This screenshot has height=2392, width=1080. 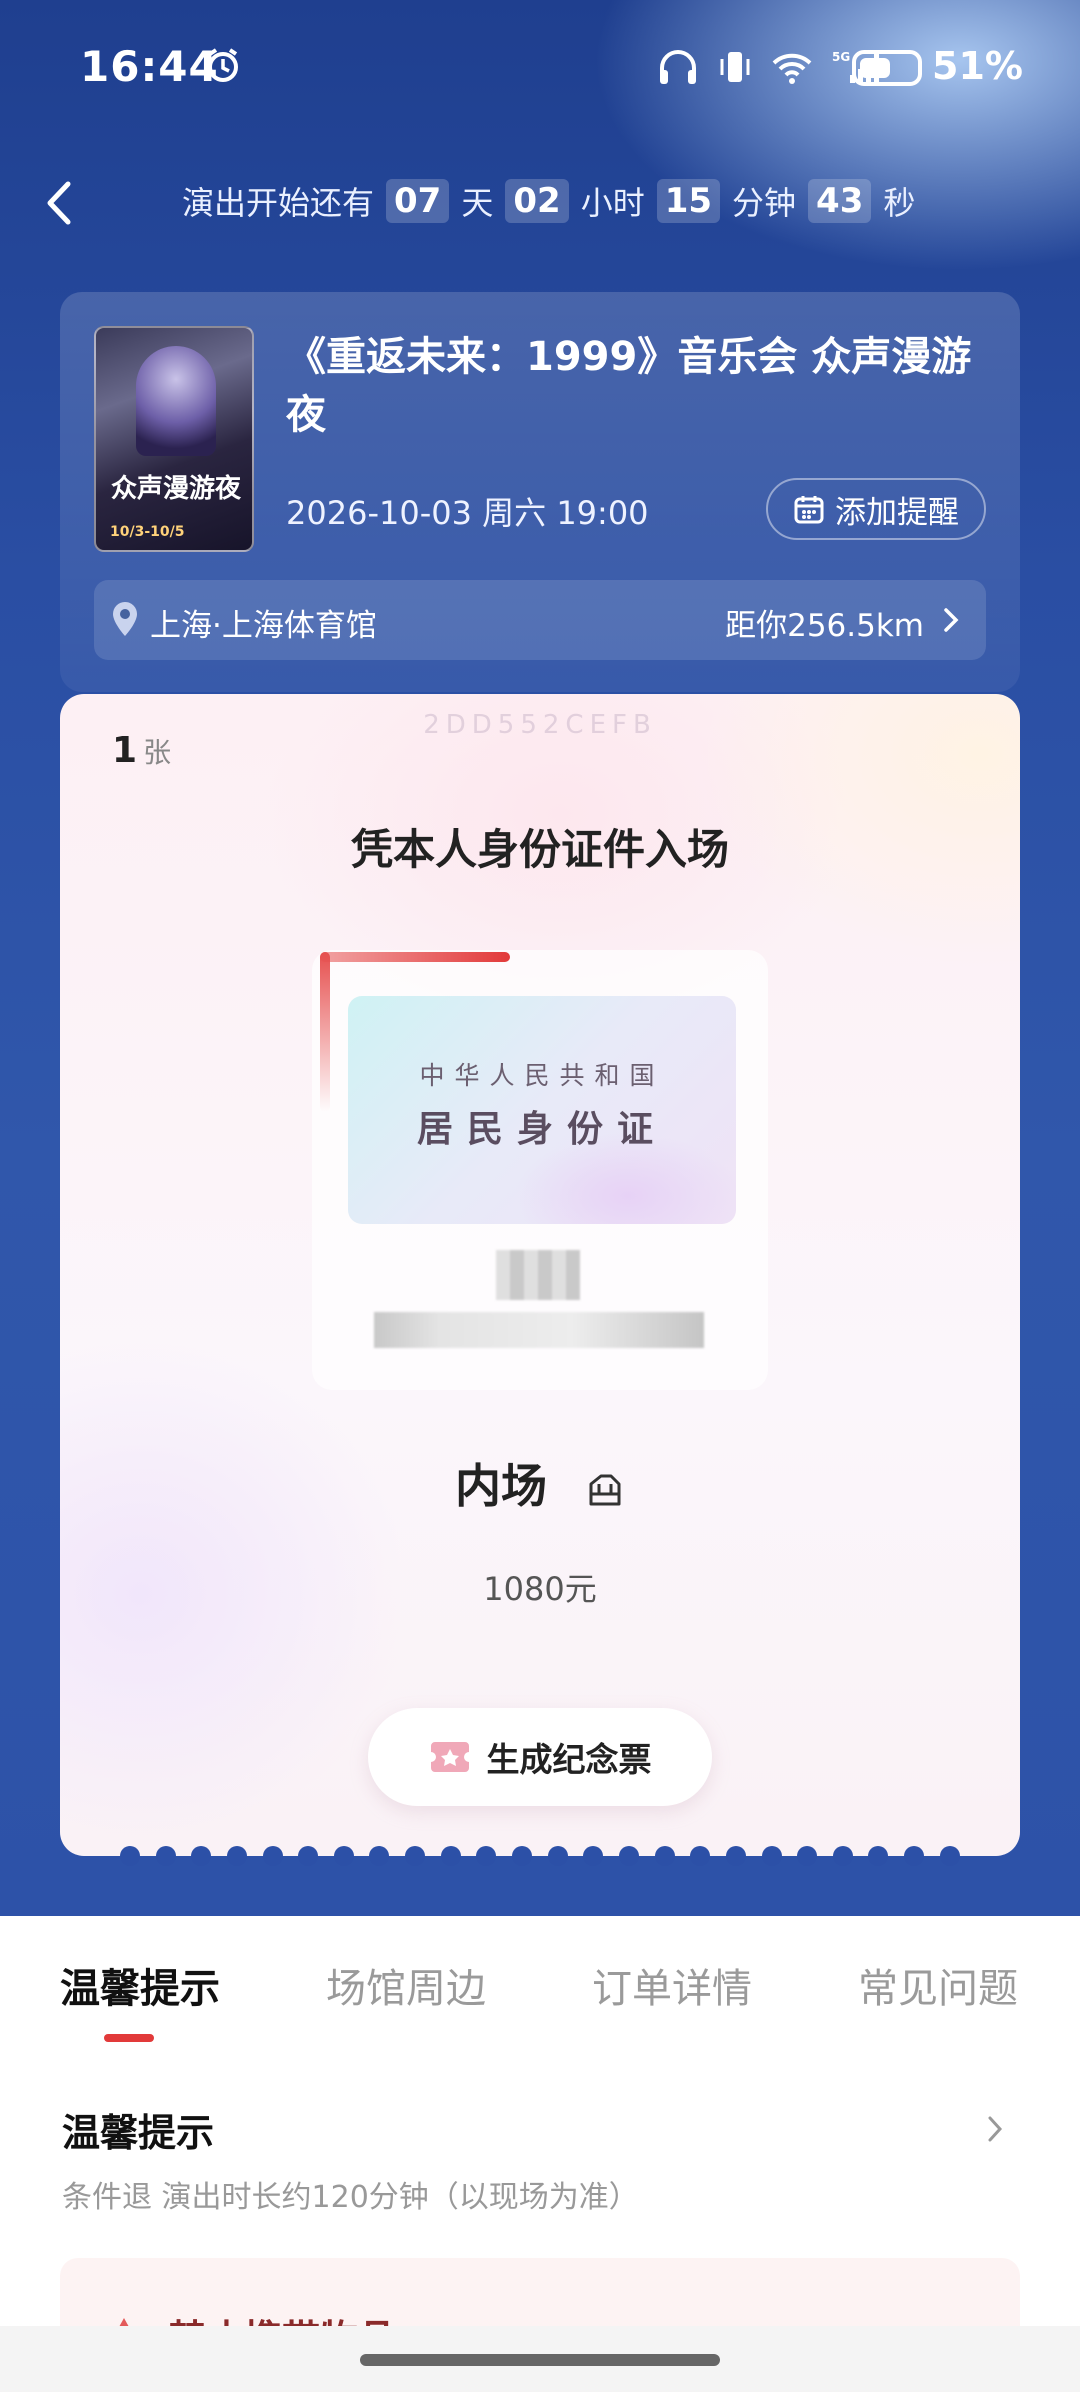 What do you see at coordinates (897, 512) in the screenshot?
I see `add-reminder-label: 添加提醒` at bounding box center [897, 512].